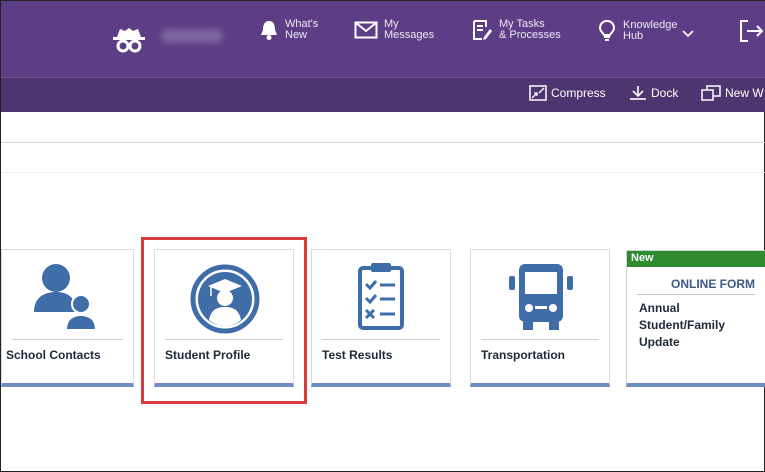  What do you see at coordinates (541, 297) in the screenshot?
I see `bus-icon` at bounding box center [541, 297].